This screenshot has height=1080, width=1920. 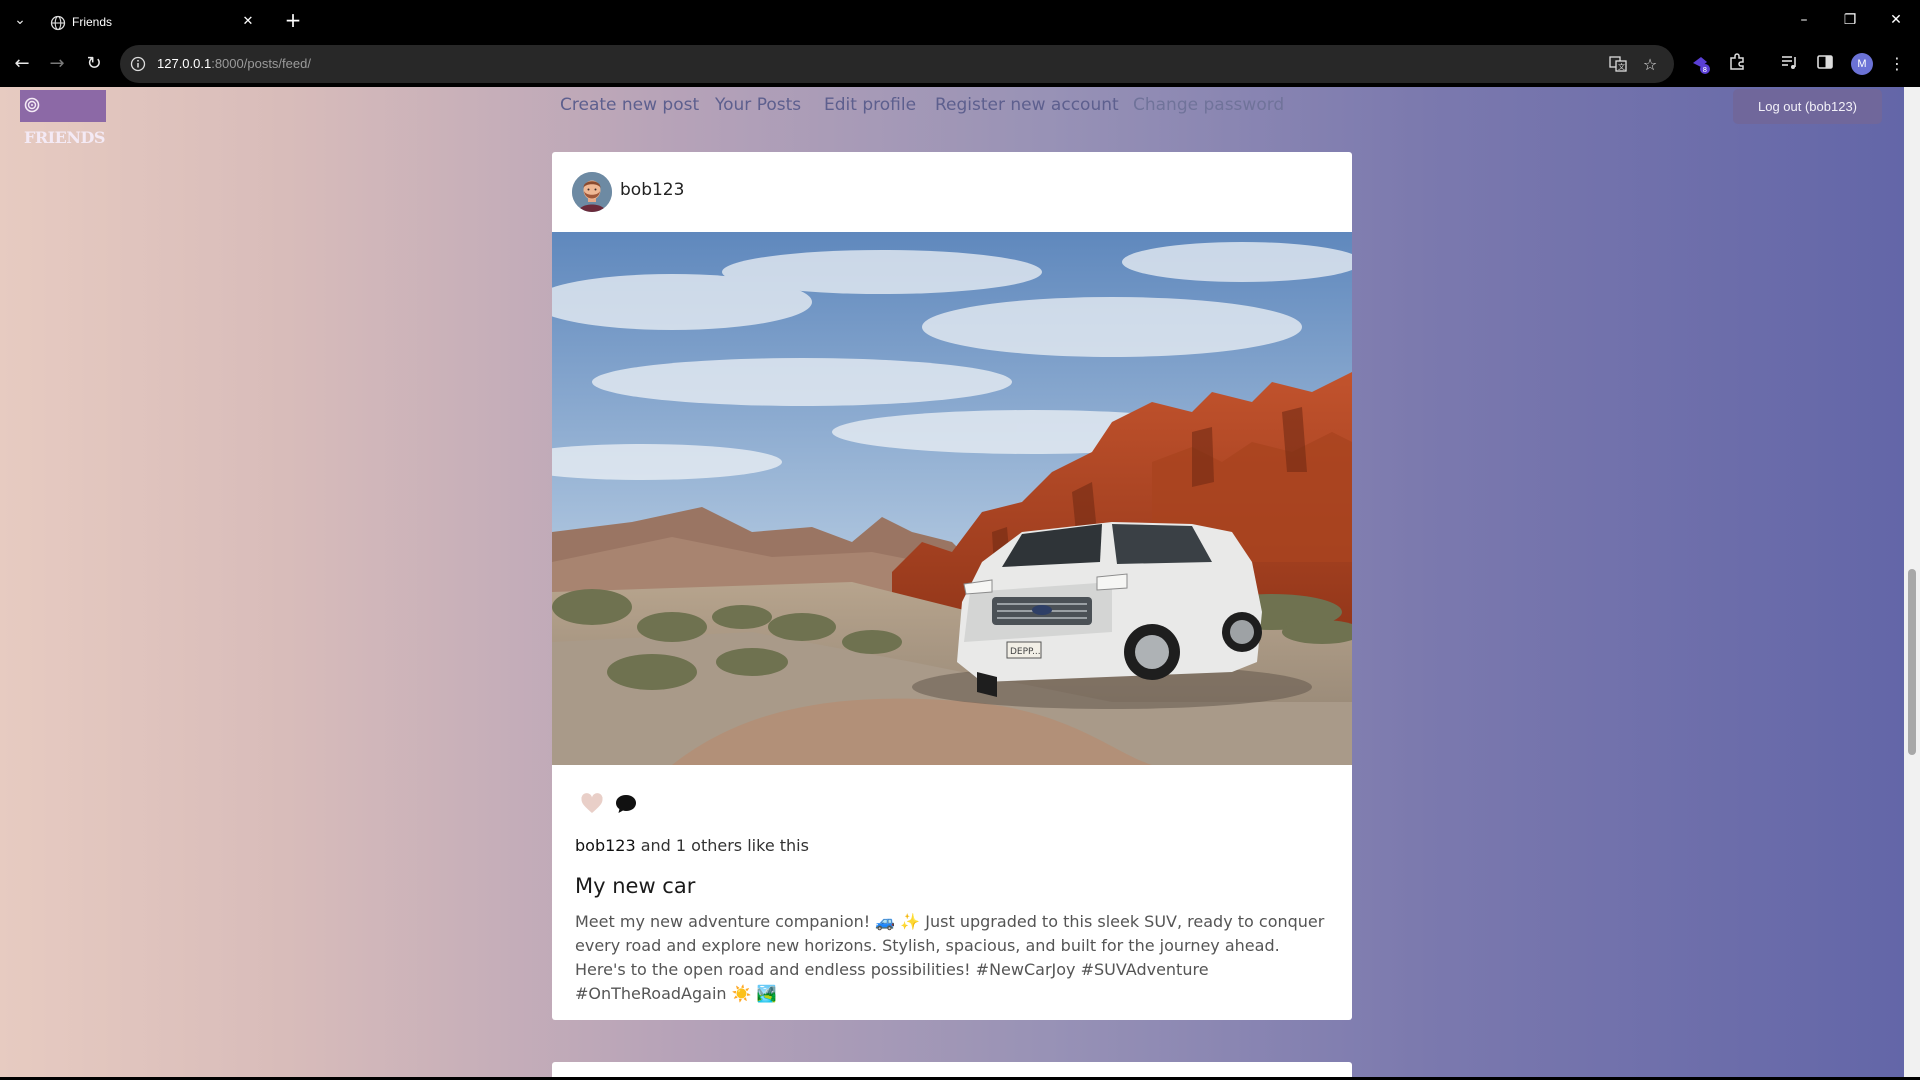 I want to click on back-arrow-icon: ←, so click(x=22, y=64).